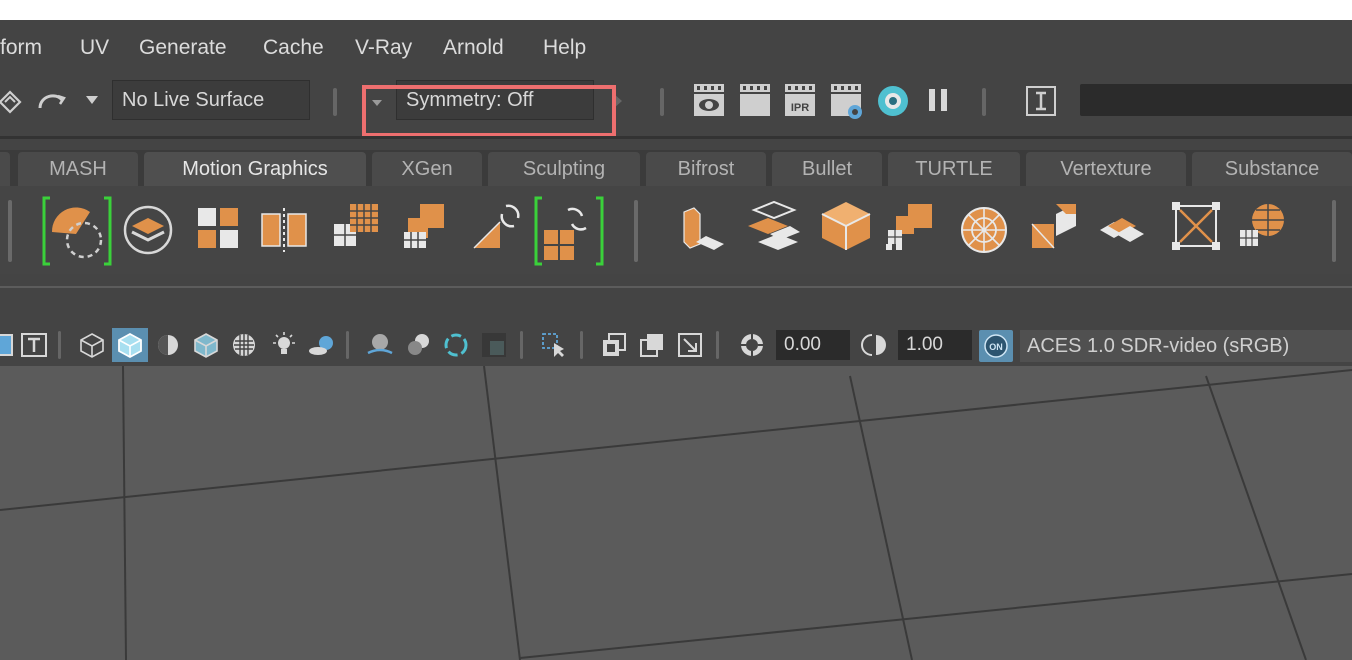 The image size is (1352, 660). I want to click on pause-icon, so click(938, 100).